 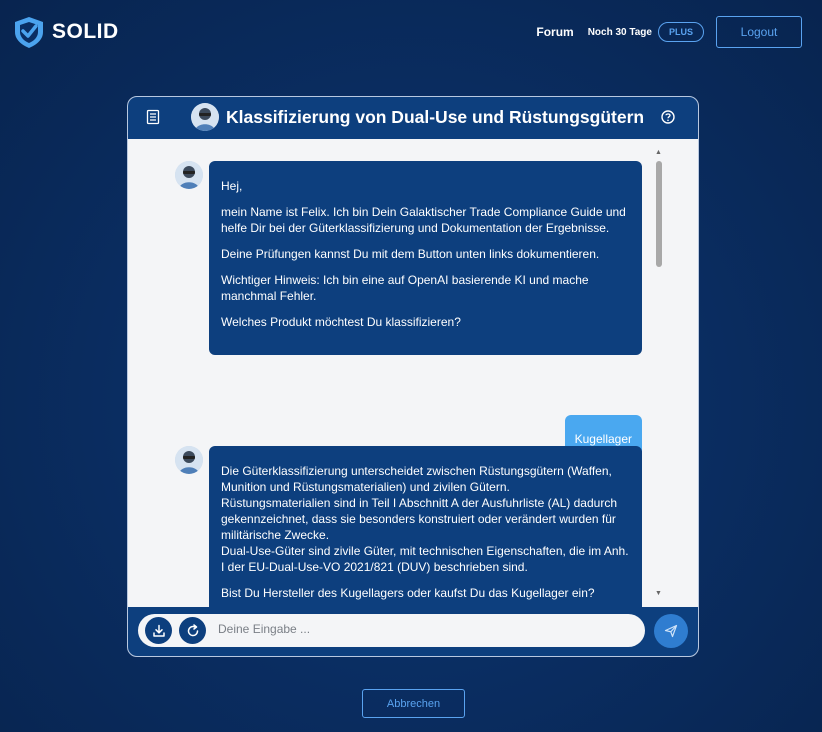 I want to click on download-icon, so click(x=158, y=630).